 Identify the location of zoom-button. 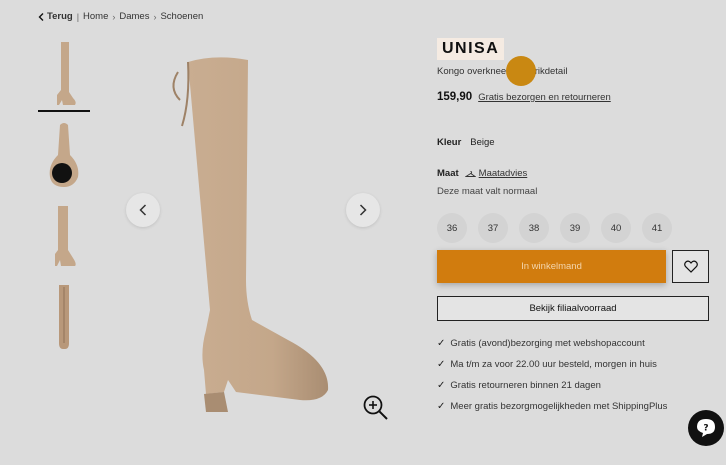
(376, 408).